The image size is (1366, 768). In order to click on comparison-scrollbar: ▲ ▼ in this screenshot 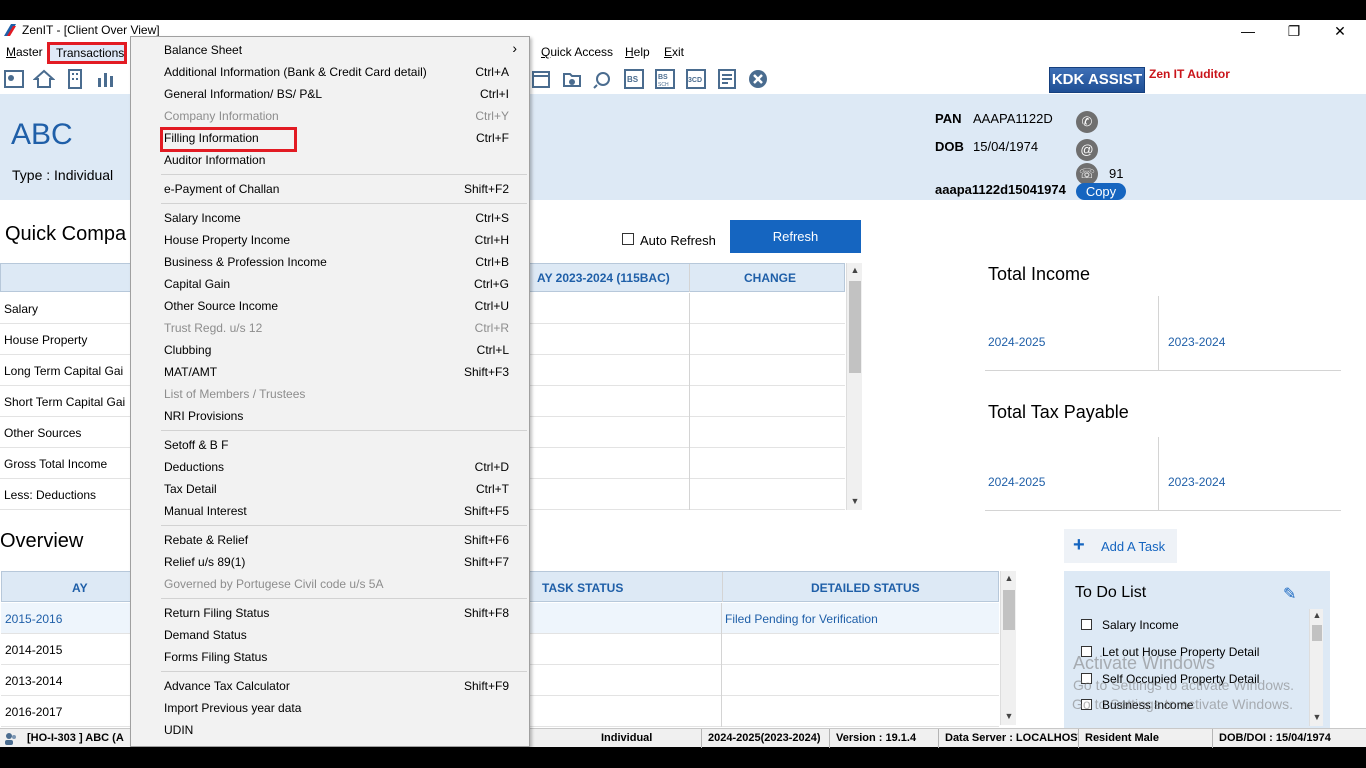, I will do `click(854, 386)`.